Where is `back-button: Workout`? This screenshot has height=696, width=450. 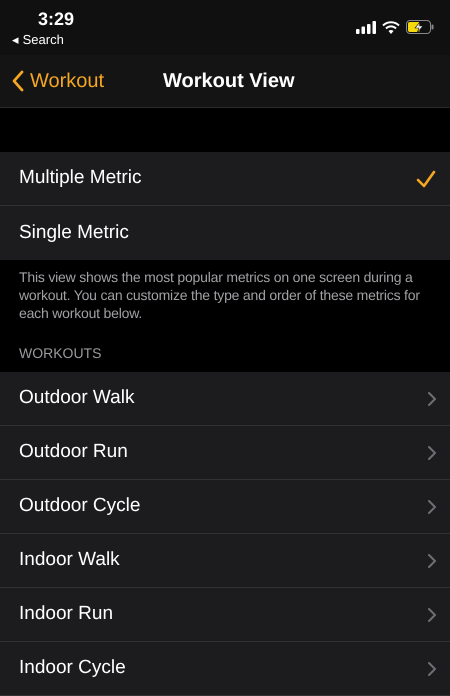
back-button: Workout is located at coordinates (52, 81).